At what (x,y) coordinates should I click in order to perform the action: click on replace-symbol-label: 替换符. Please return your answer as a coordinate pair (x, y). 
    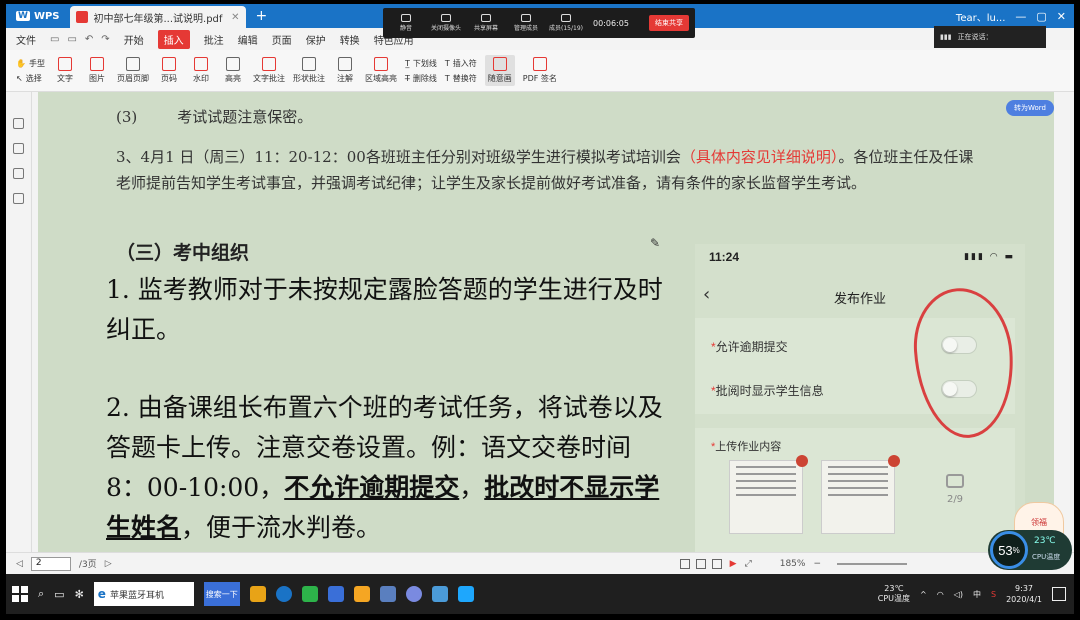
    Looking at the image, I should click on (464, 78).